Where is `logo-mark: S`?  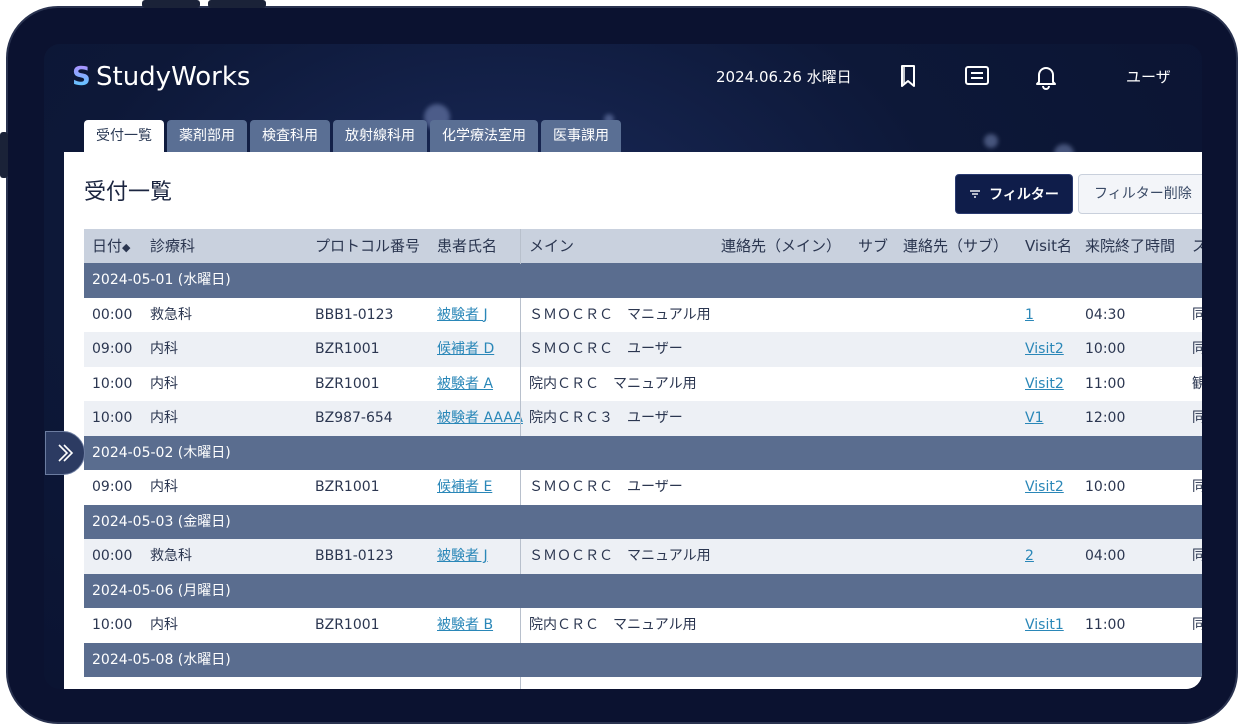 logo-mark: S is located at coordinates (81, 77).